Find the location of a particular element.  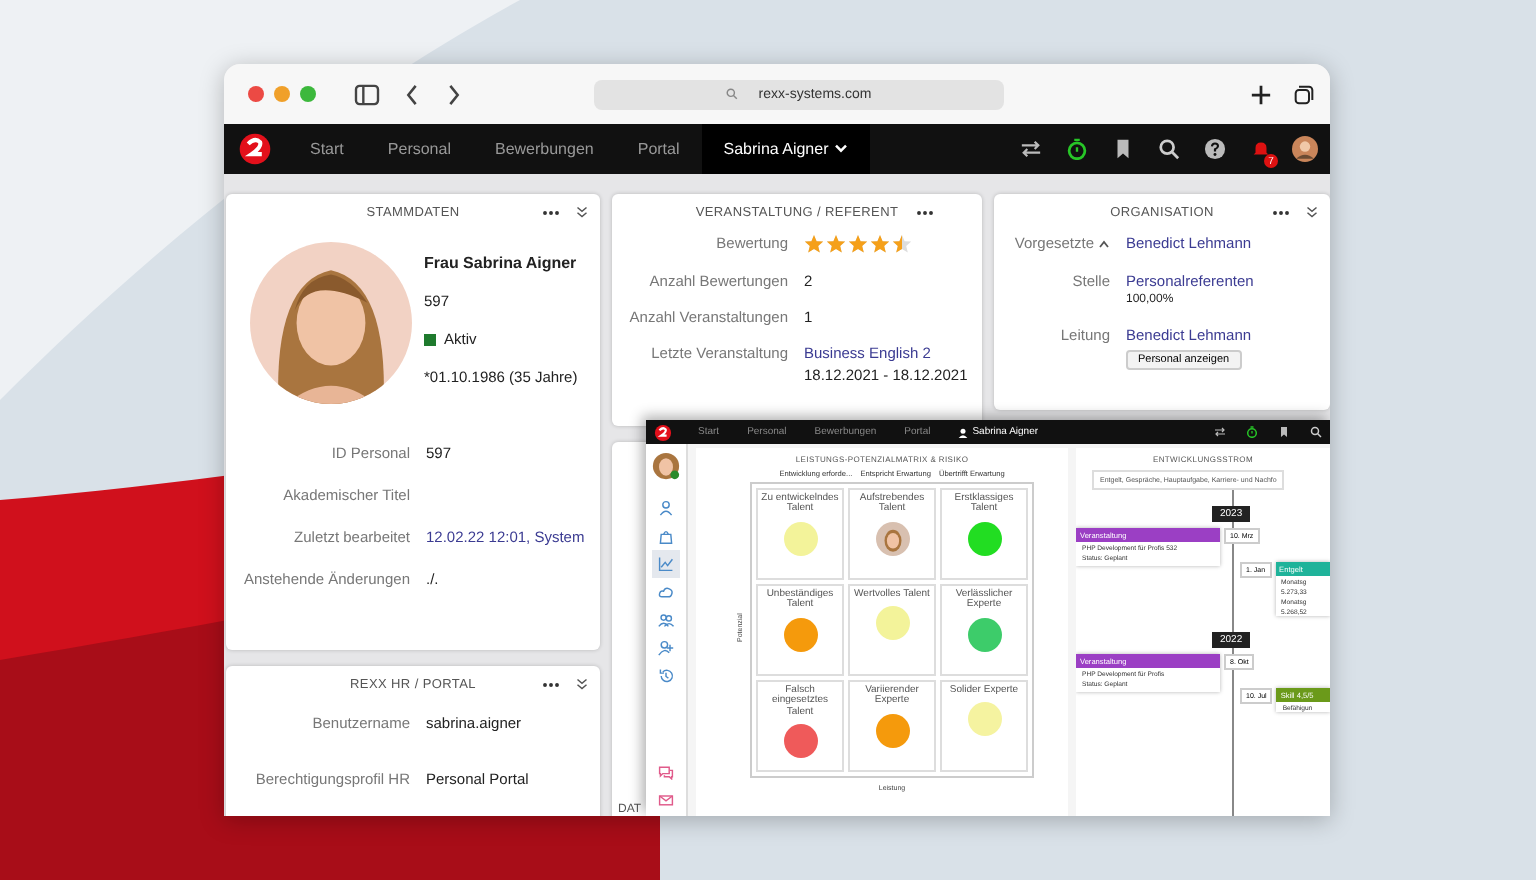

user-icon is located at coordinates (963, 432).